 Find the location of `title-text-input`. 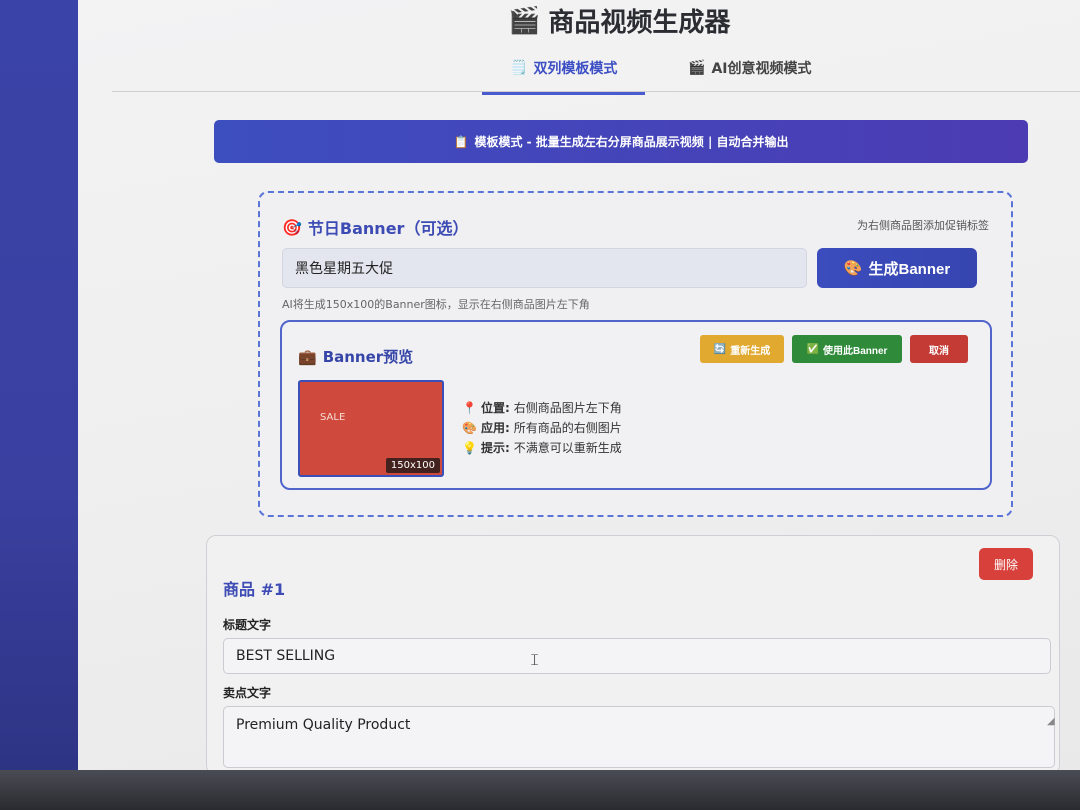

title-text-input is located at coordinates (637, 656).